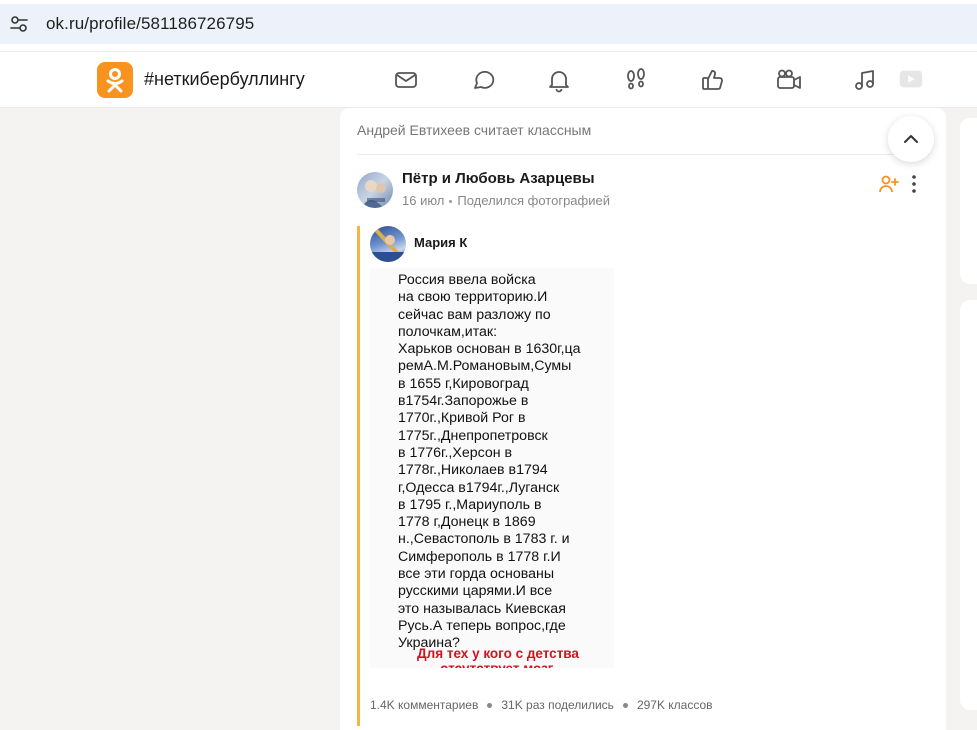 The width and height of the screenshot is (977, 730). What do you see at coordinates (889, 184) in the screenshot?
I see `add-friend-icon` at bounding box center [889, 184].